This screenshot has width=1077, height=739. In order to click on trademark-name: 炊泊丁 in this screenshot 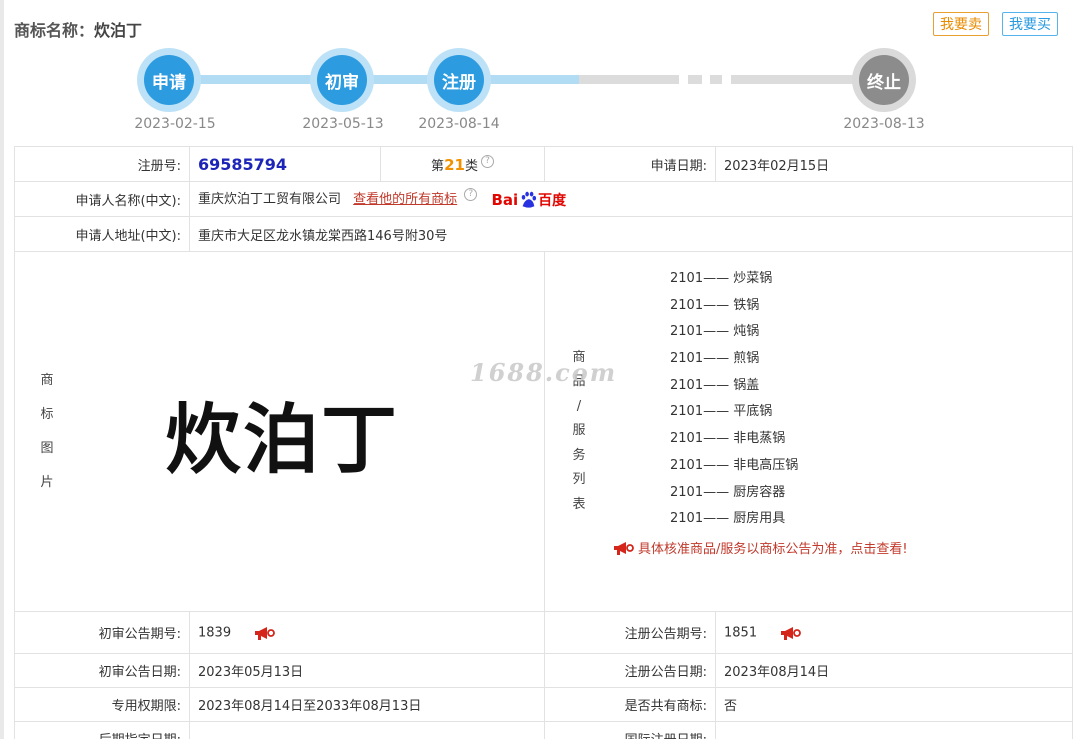, I will do `click(118, 30)`.